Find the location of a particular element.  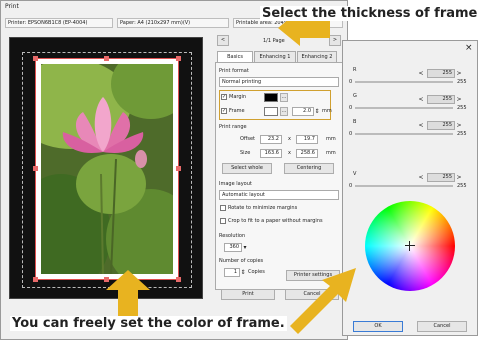

color-callout: You can freely set the color of frame. is located at coordinates (148, 323).